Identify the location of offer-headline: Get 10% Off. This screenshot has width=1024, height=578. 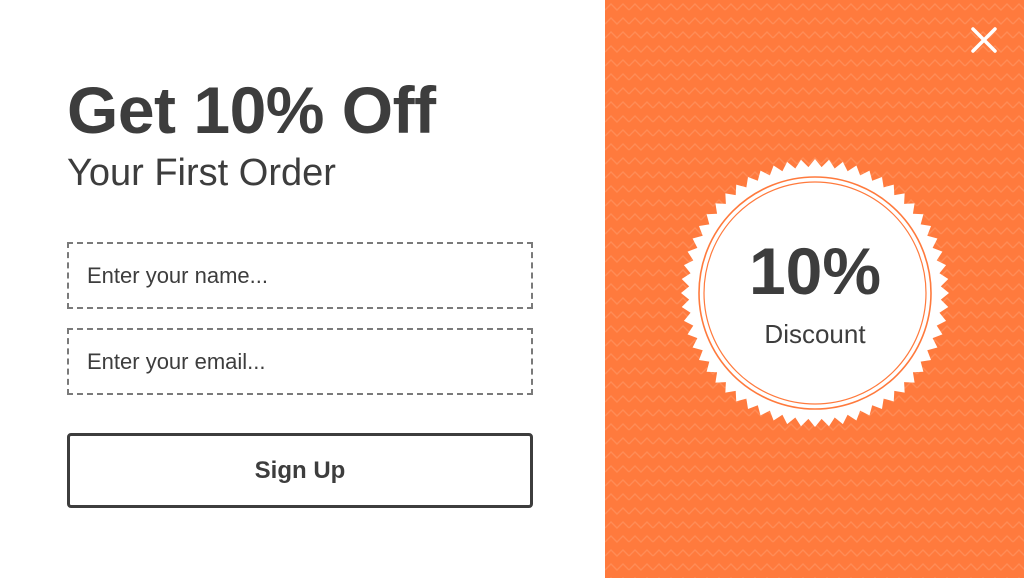
(251, 110).